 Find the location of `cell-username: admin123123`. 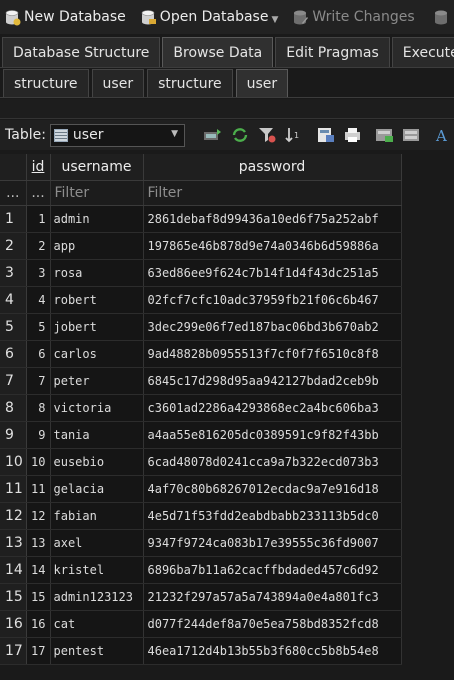

cell-username: admin123123 is located at coordinates (97, 597).